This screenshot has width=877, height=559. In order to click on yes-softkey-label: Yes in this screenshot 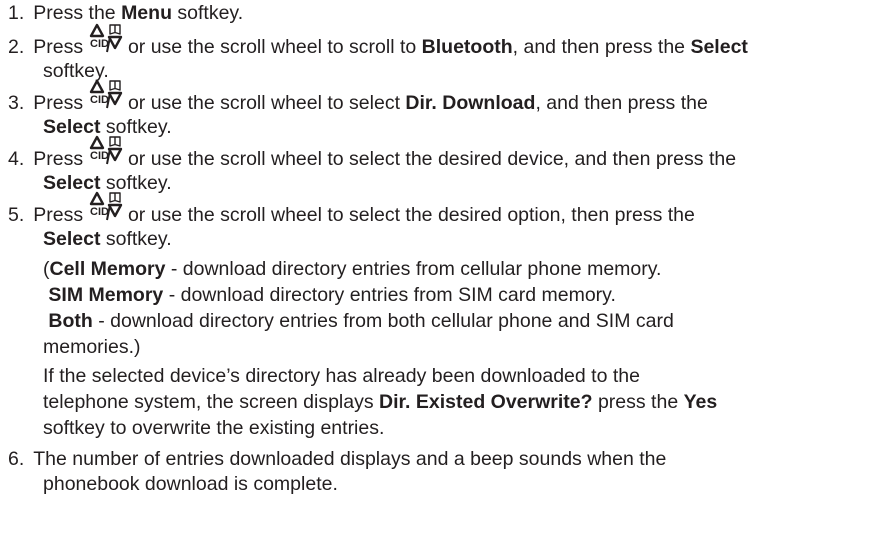, I will do `click(700, 402)`.